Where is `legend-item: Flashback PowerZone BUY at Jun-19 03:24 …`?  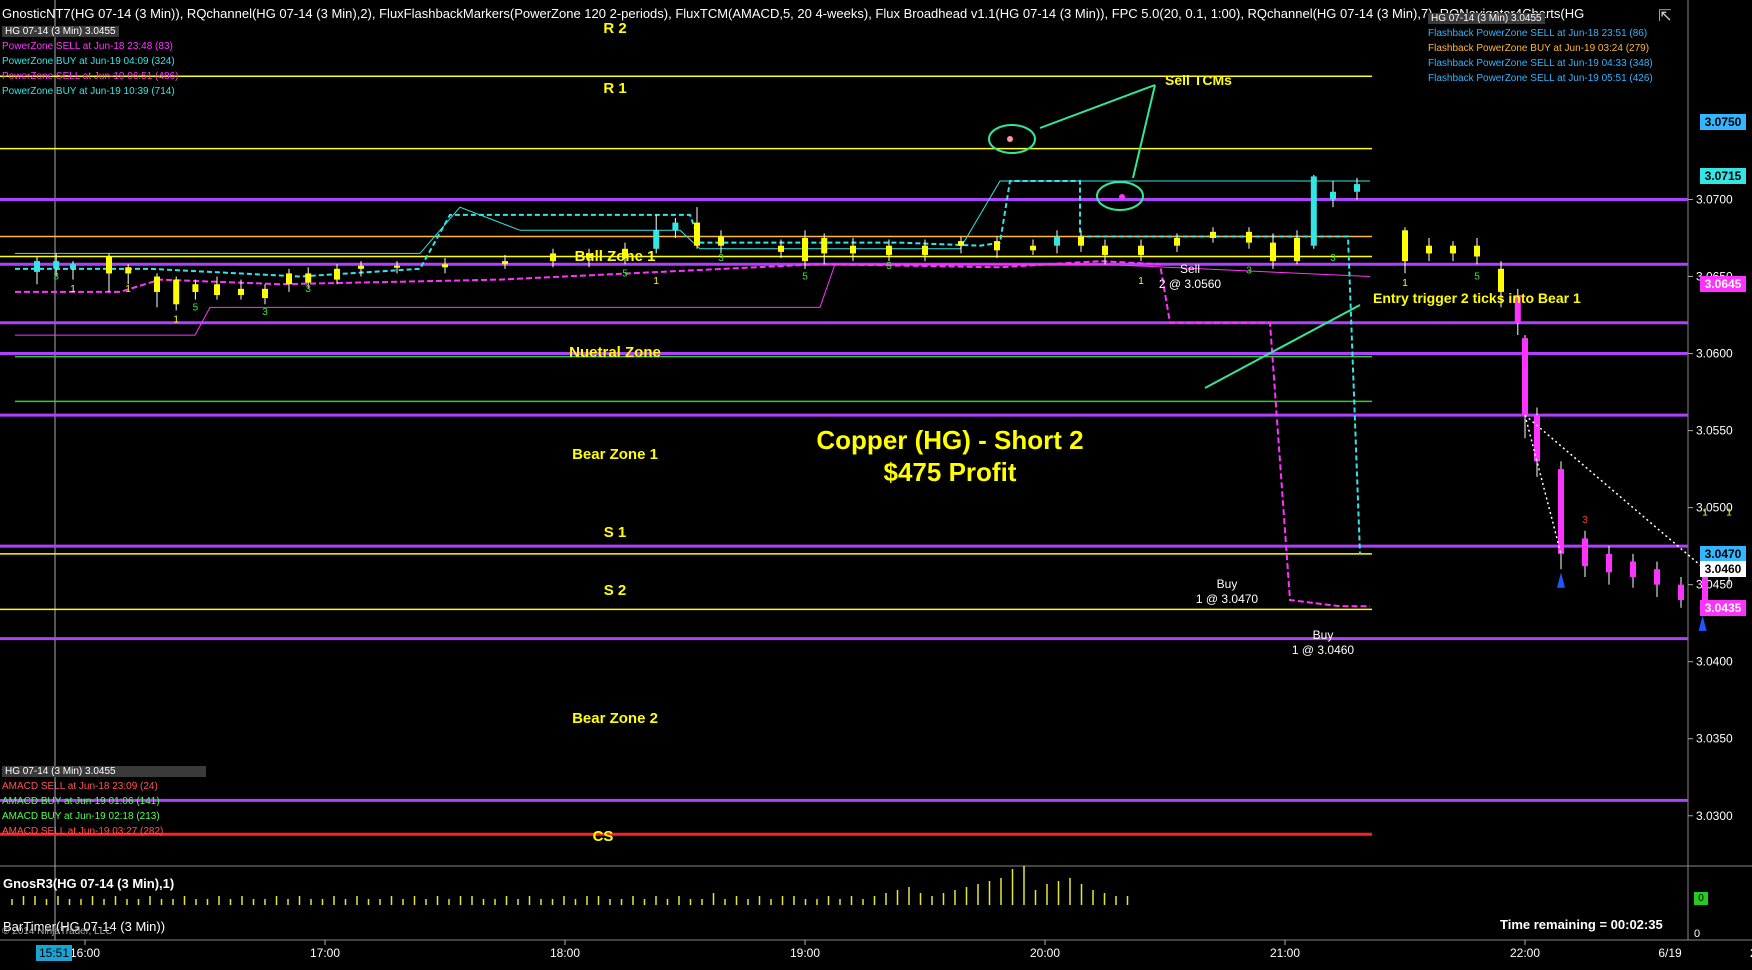 legend-item: Flashback PowerZone BUY at Jun-19 03:24 … is located at coordinates (1539, 48).